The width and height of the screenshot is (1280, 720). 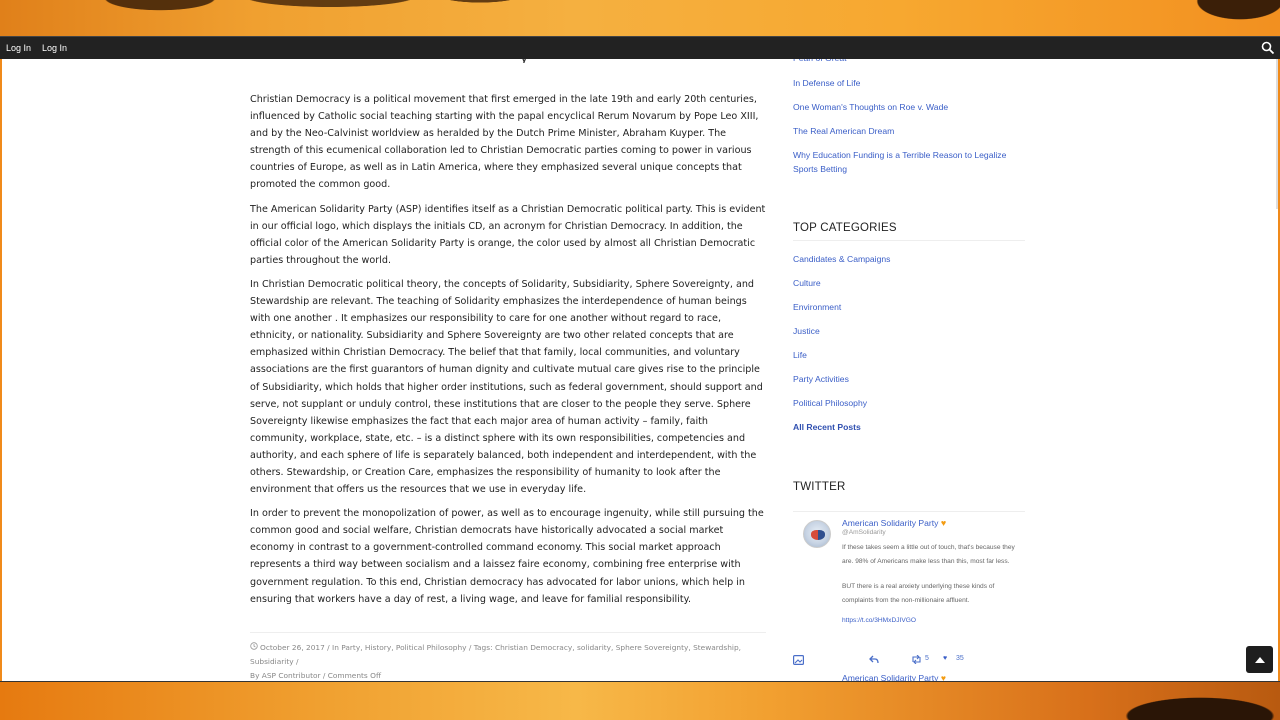 What do you see at coordinates (909, 307) in the screenshot?
I see `category-link: Environment` at bounding box center [909, 307].